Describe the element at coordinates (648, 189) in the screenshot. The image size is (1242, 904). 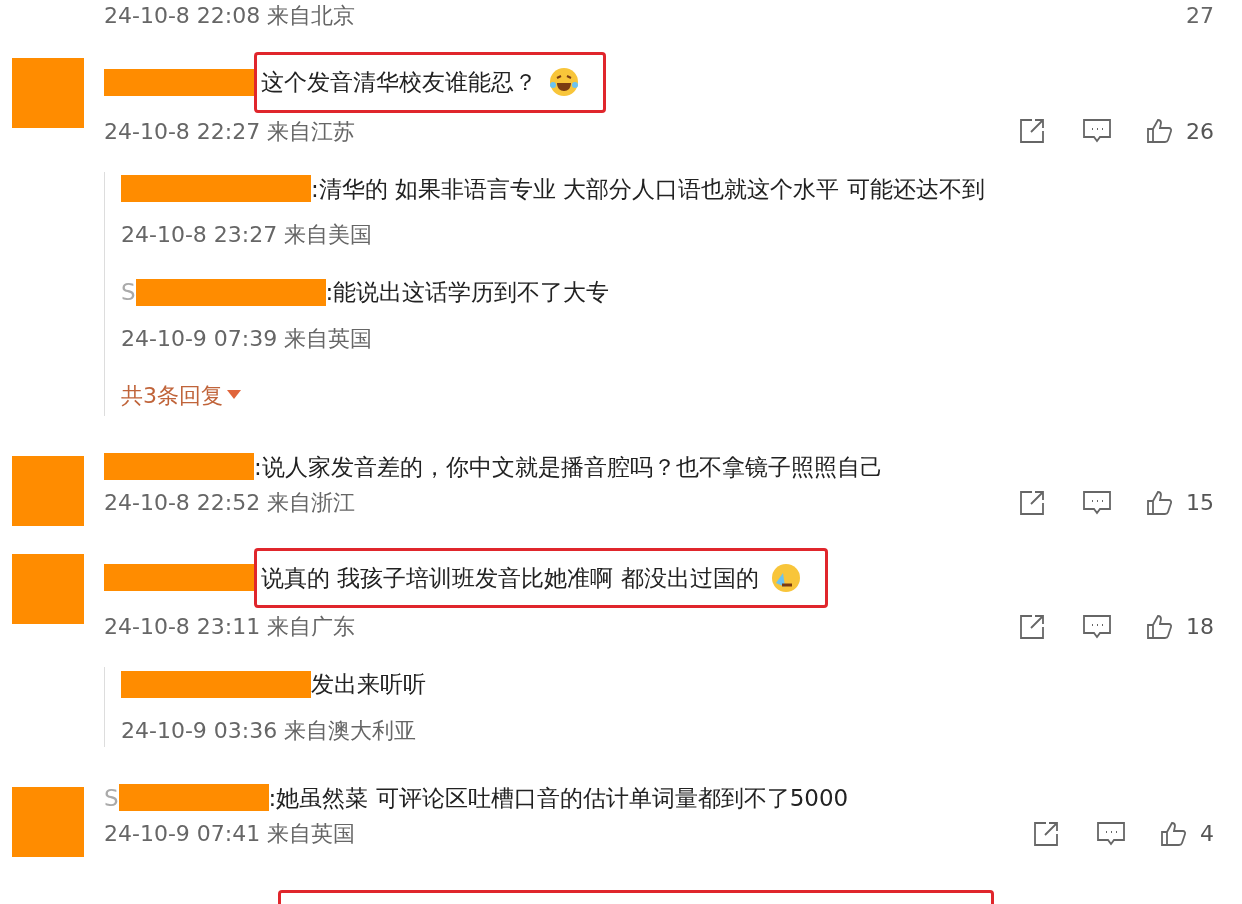
I see `reply-text: :清华的 如果非语言专业 大部分人口语也就这个水平 可能还达不到` at that location.